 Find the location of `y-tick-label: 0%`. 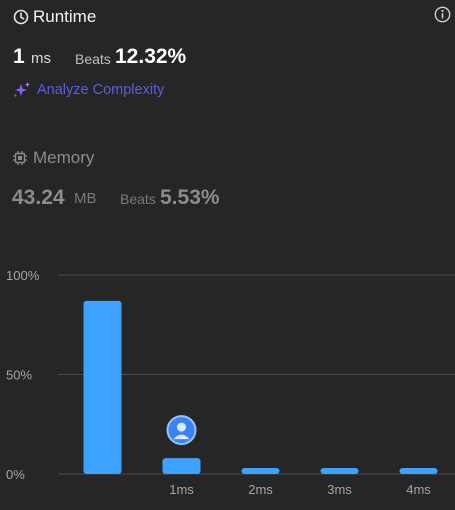

y-tick-label: 0% is located at coordinates (15, 474).